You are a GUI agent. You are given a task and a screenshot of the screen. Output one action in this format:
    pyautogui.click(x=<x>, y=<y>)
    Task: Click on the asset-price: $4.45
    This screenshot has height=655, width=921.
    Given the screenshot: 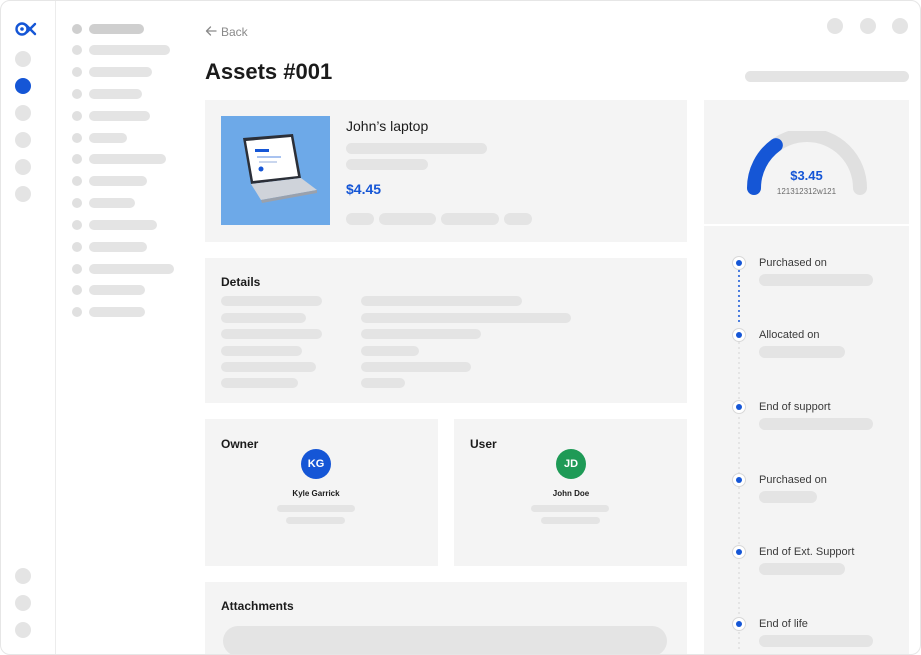 What is the action you would take?
    pyautogui.click(x=364, y=189)
    